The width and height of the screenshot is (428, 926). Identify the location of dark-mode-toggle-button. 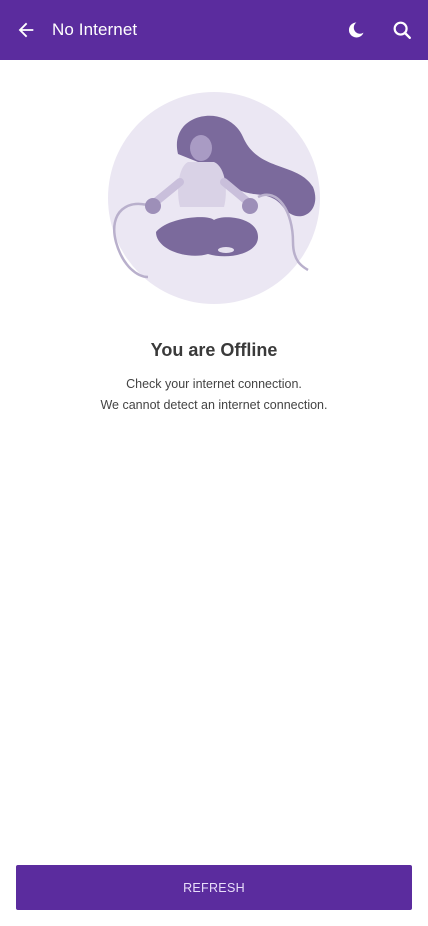
(356, 30).